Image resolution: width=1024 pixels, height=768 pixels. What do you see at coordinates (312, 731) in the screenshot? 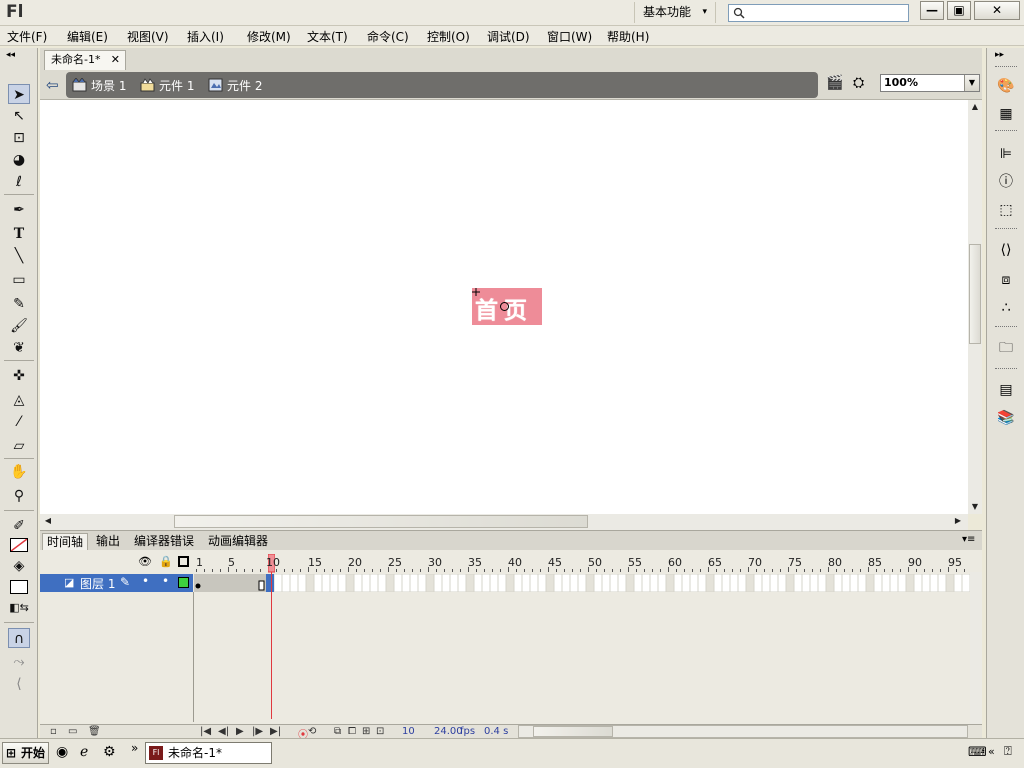
I see `loop-icon: ⟲` at bounding box center [312, 731].